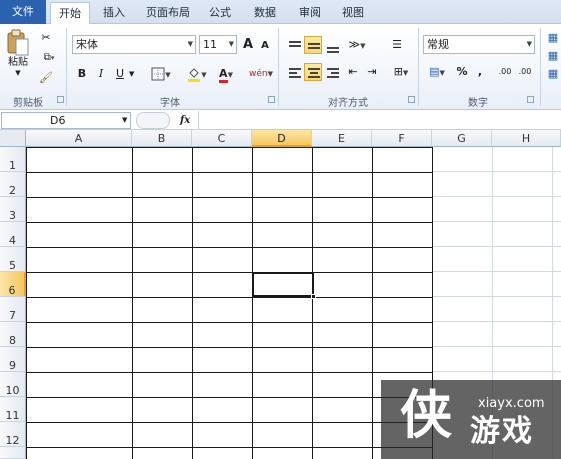 This screenshot has width=561, height=459. What do you see at coordinates (265, 13) in the screenshot?
I see `tab-data: 数据` at bounding box center [265, 13].